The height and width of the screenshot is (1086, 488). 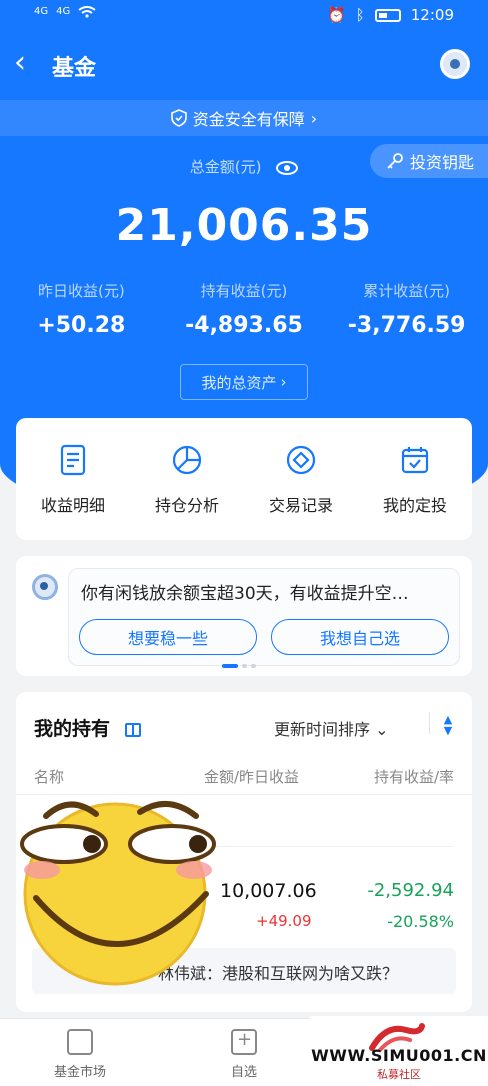 I want to click on quick-action-transactions: 交易记录, so click(x=301, y=479).